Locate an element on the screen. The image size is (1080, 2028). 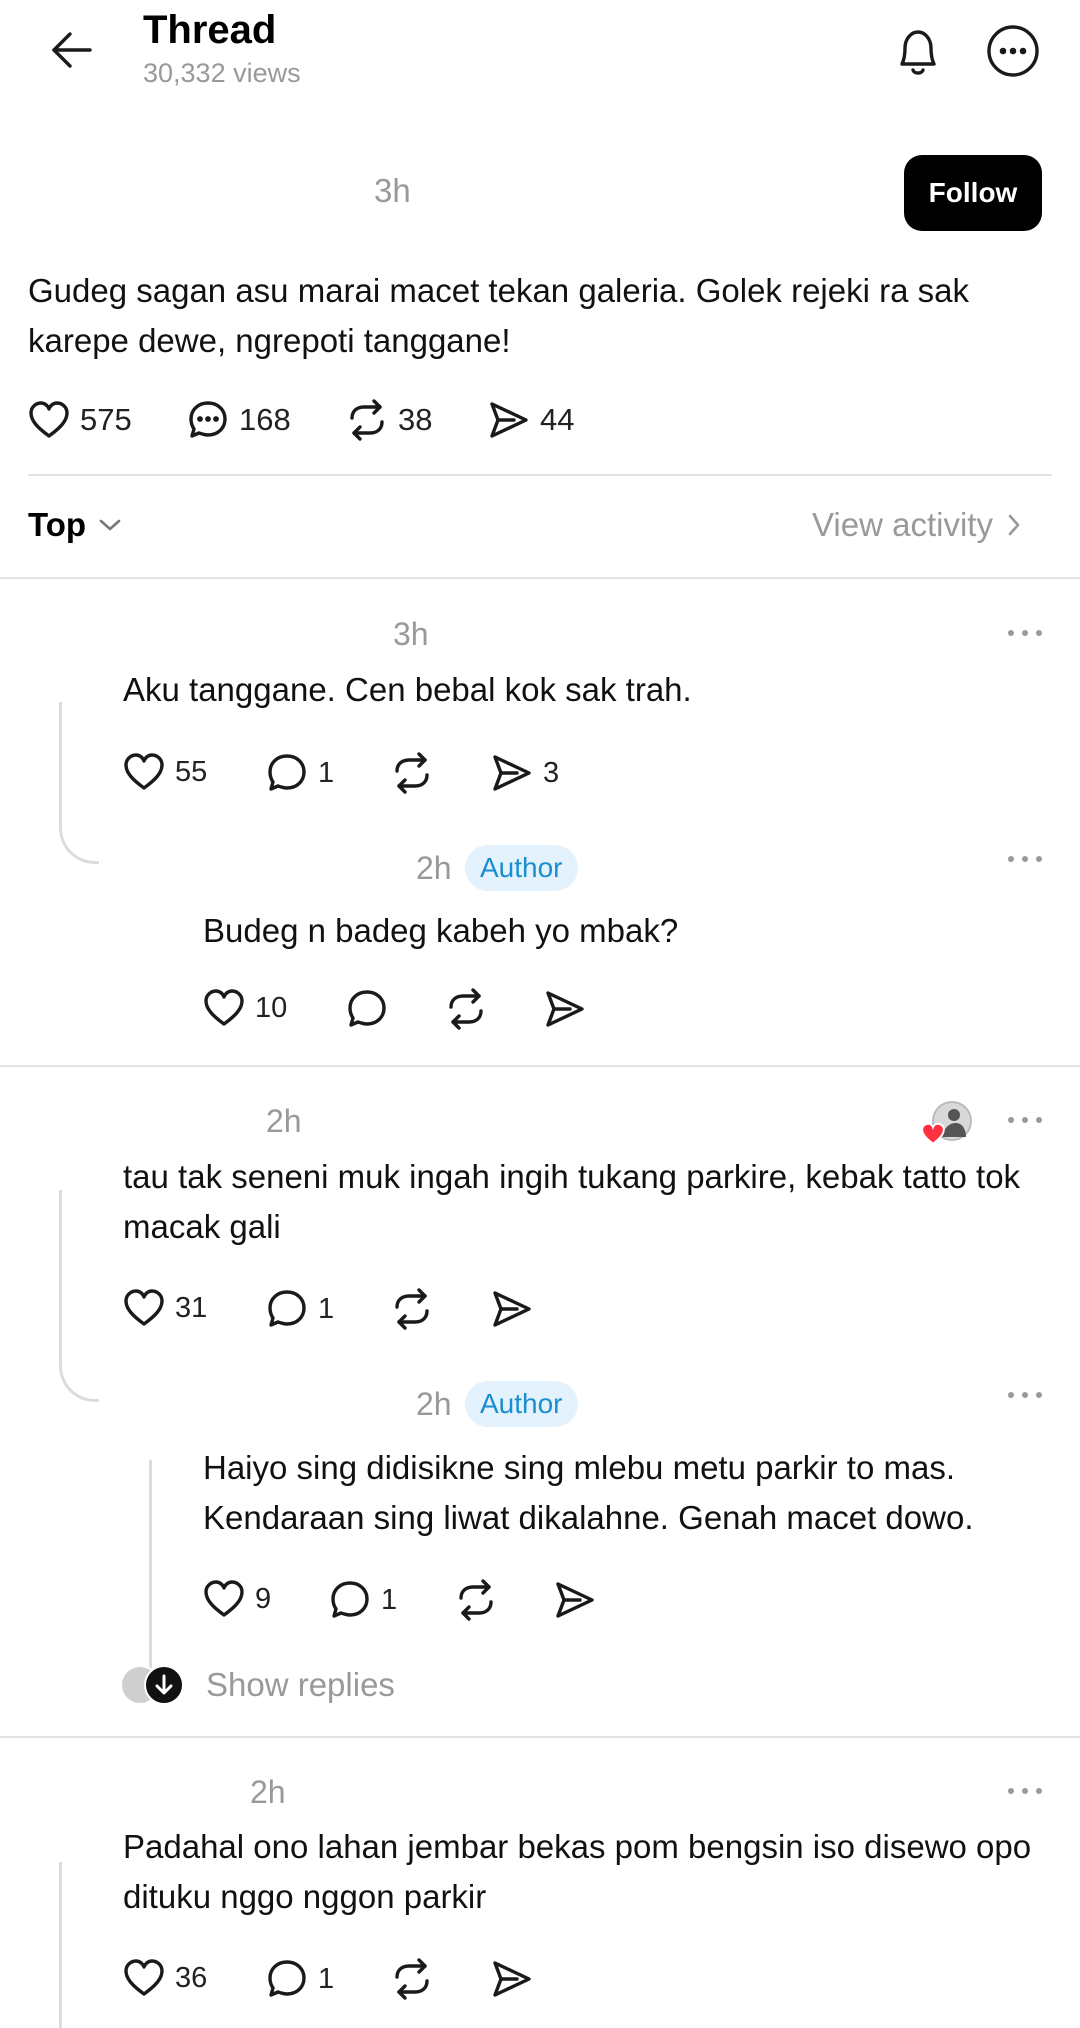
reply-like-count: 55 is located at coordinates (191, 771).